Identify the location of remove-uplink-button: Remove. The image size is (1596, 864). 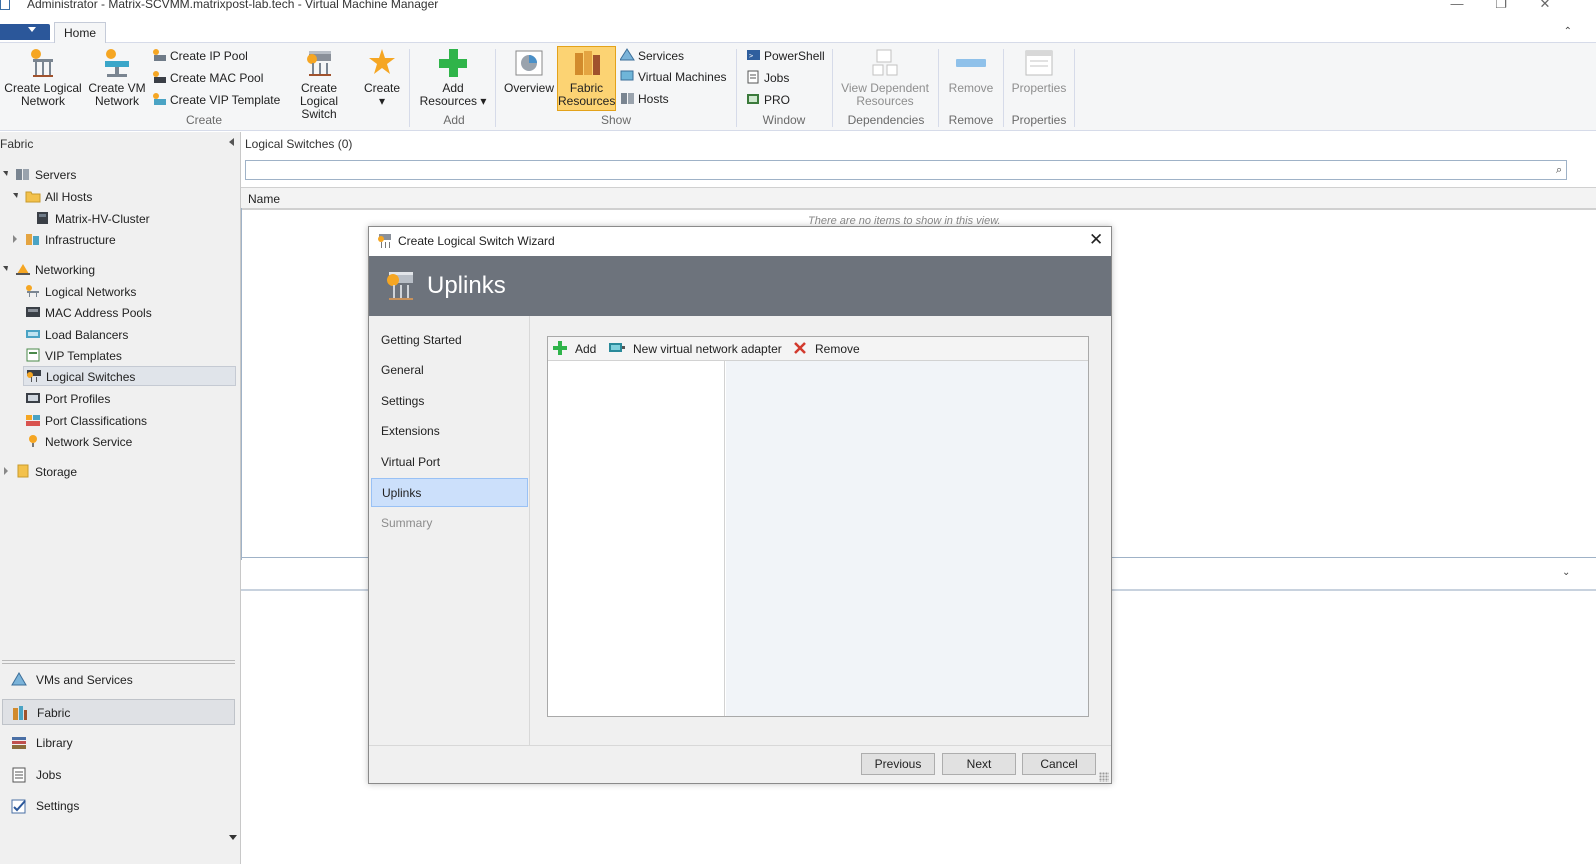
(826, 349).